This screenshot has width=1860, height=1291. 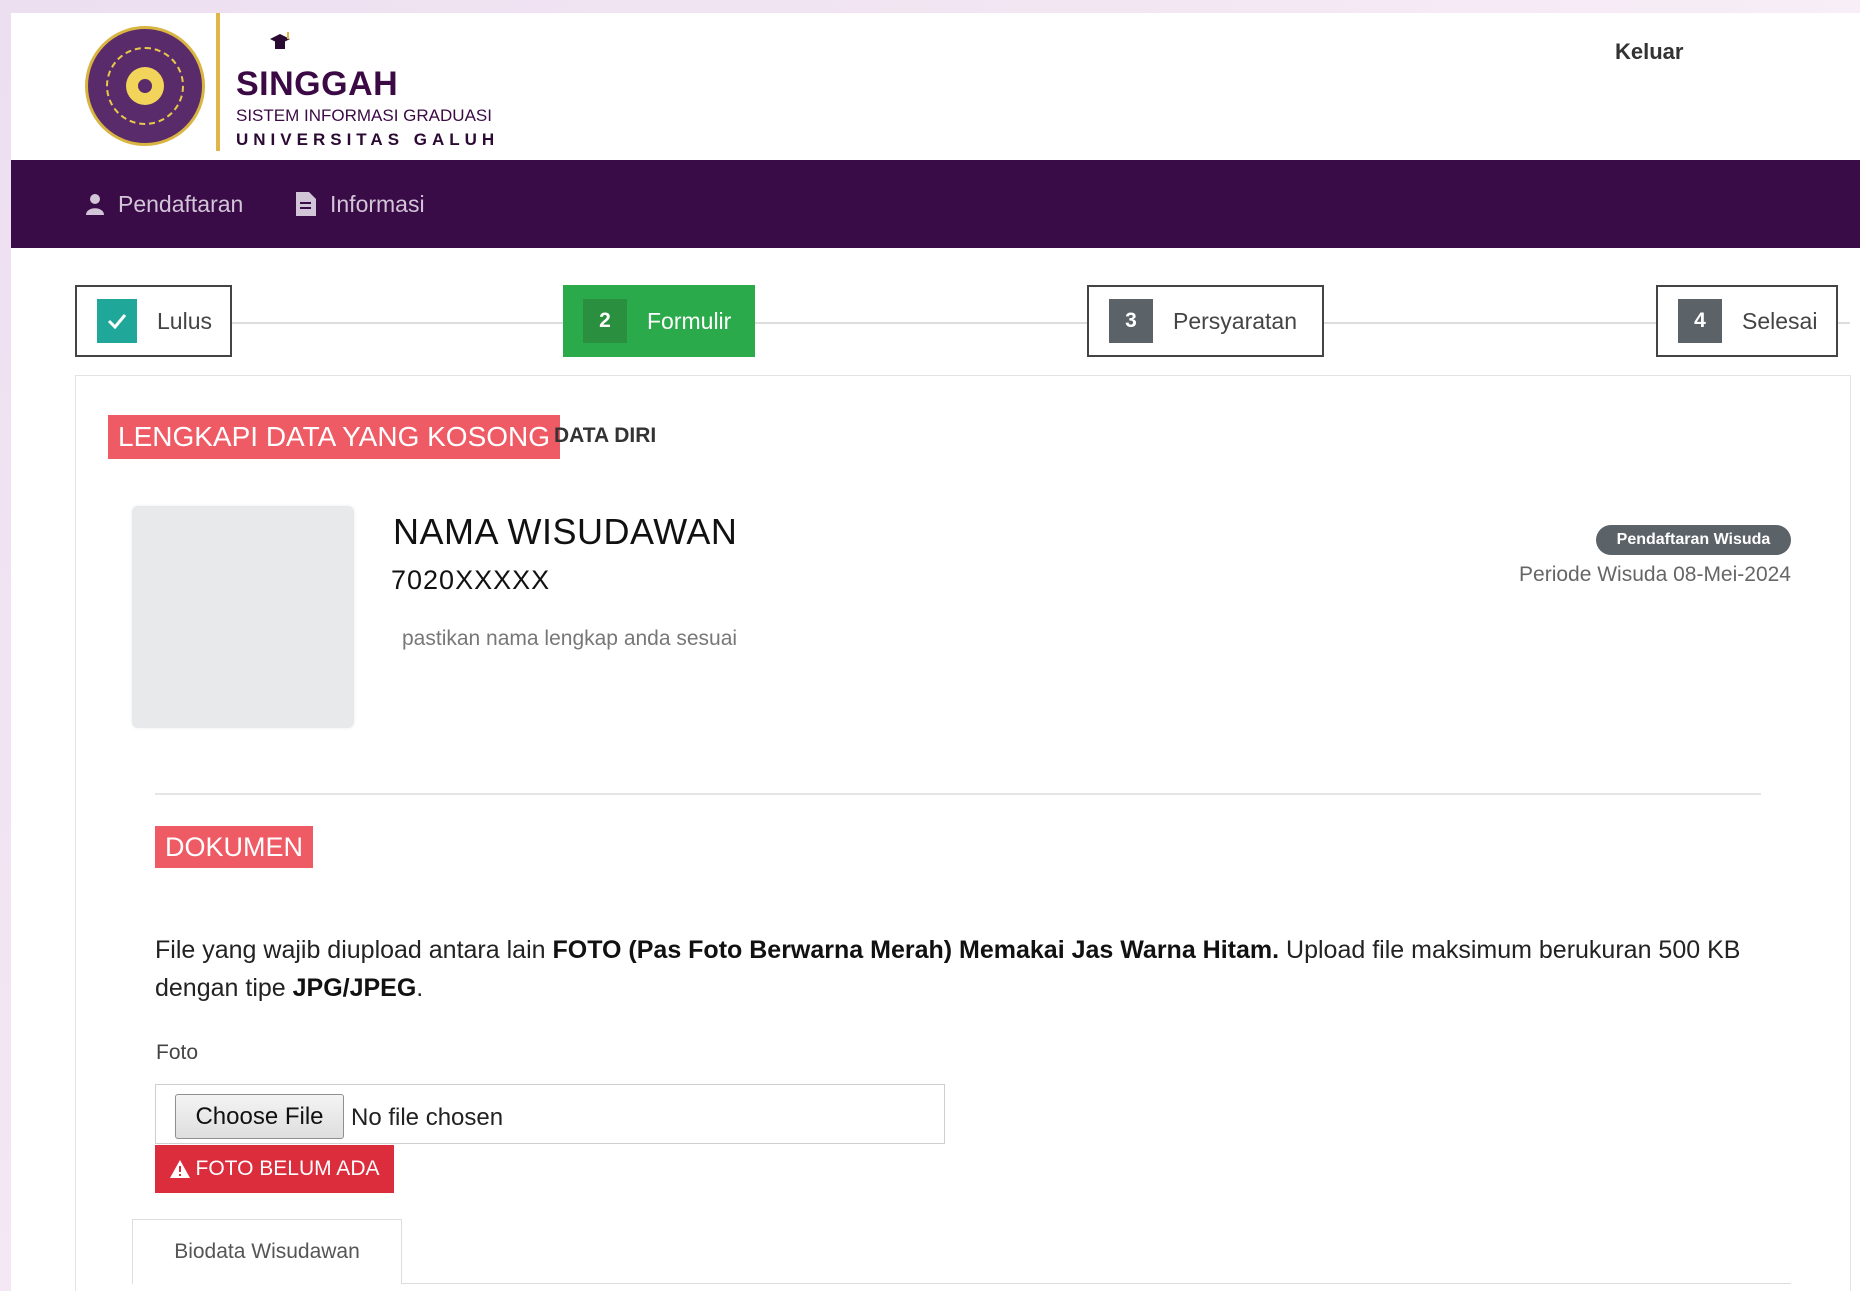 I want to click on logout-link: Keluar, so click(x=1649, y=52).